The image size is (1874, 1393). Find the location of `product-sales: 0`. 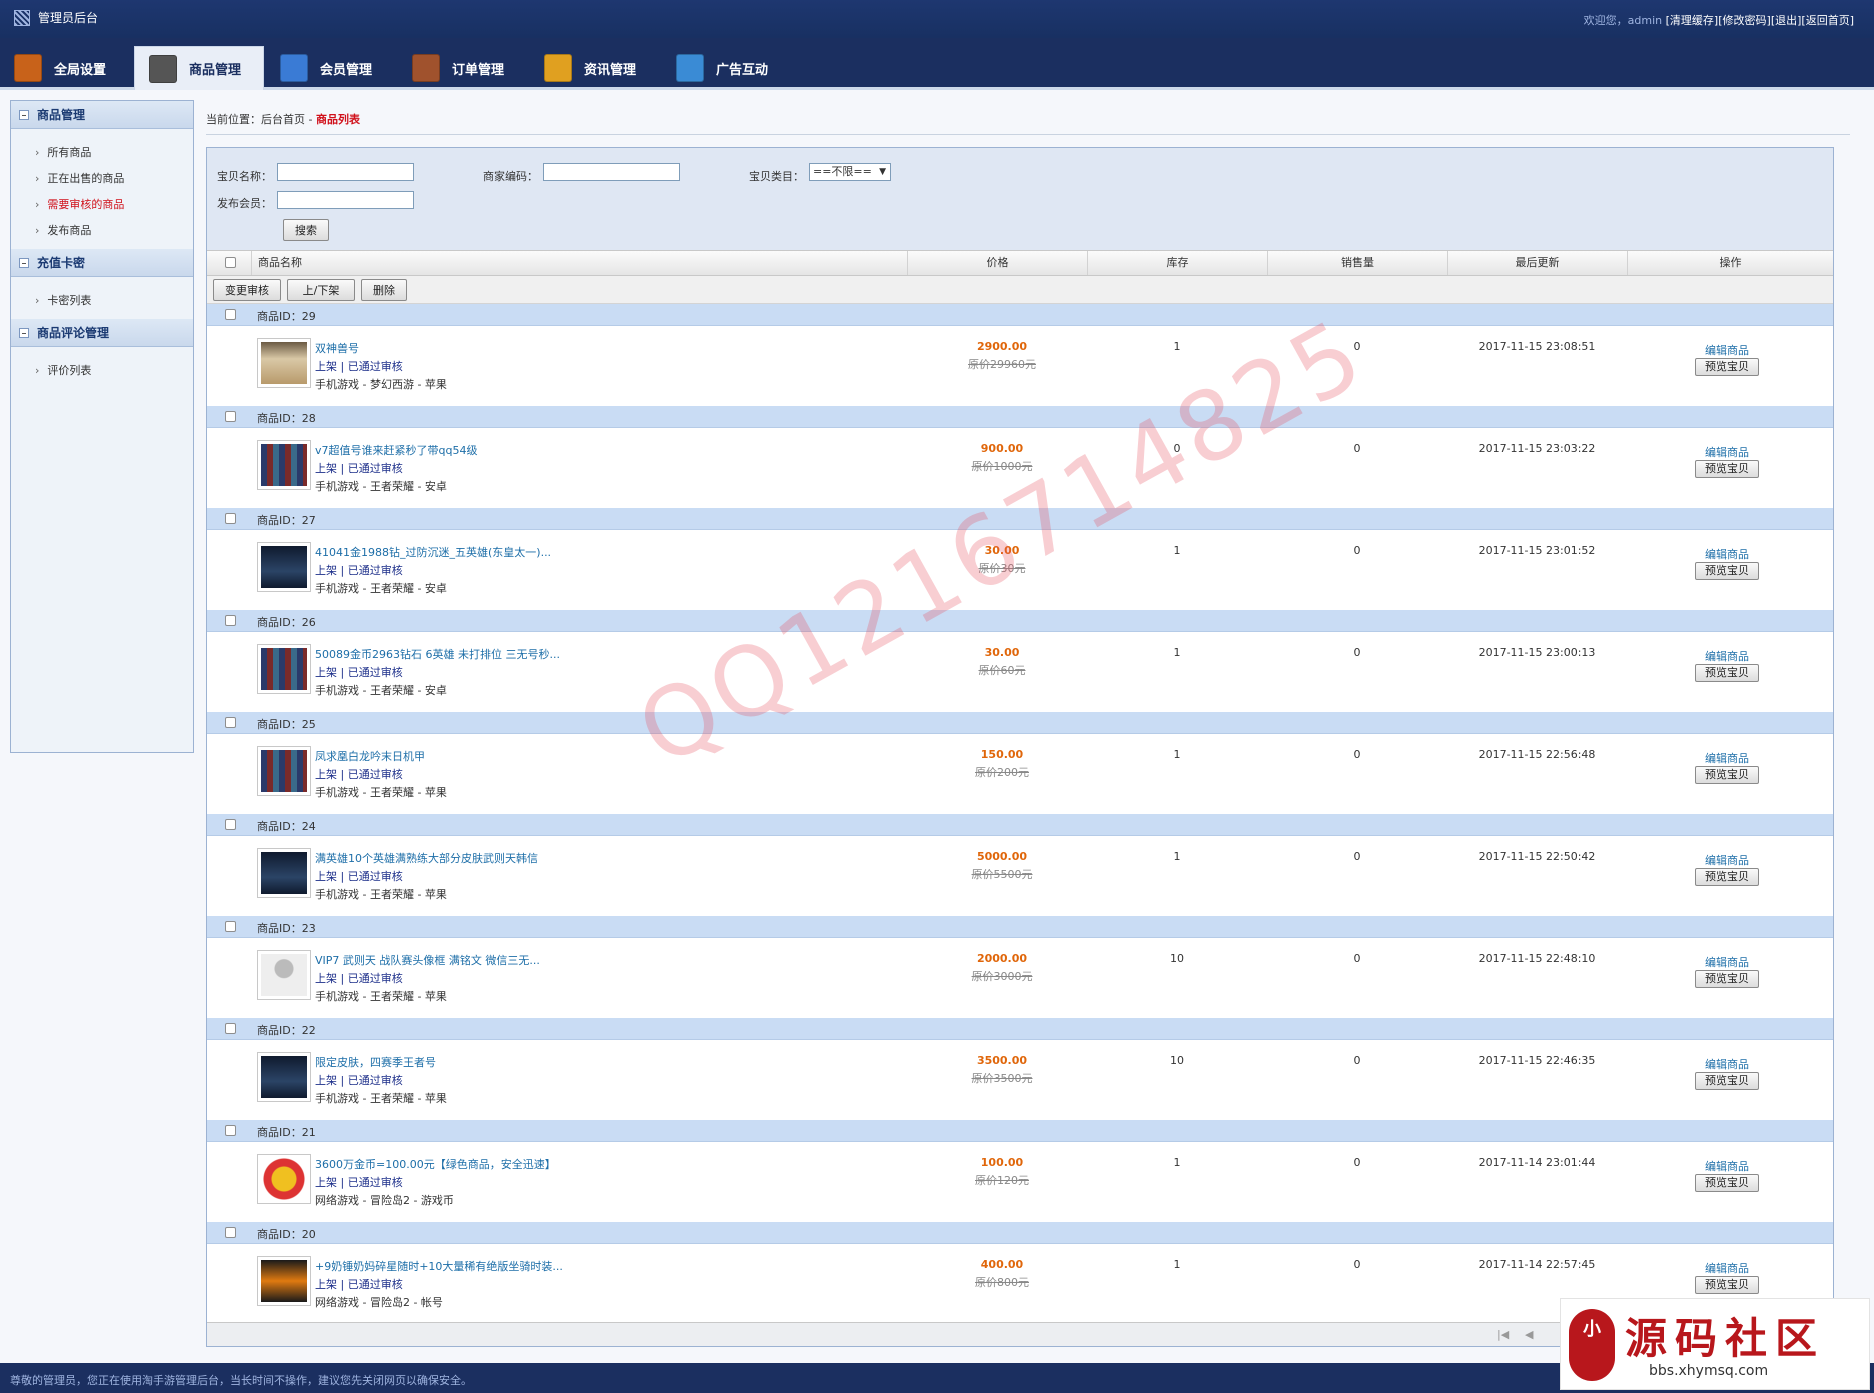

product-sales: 0 is located at coordinates (1357, 856).